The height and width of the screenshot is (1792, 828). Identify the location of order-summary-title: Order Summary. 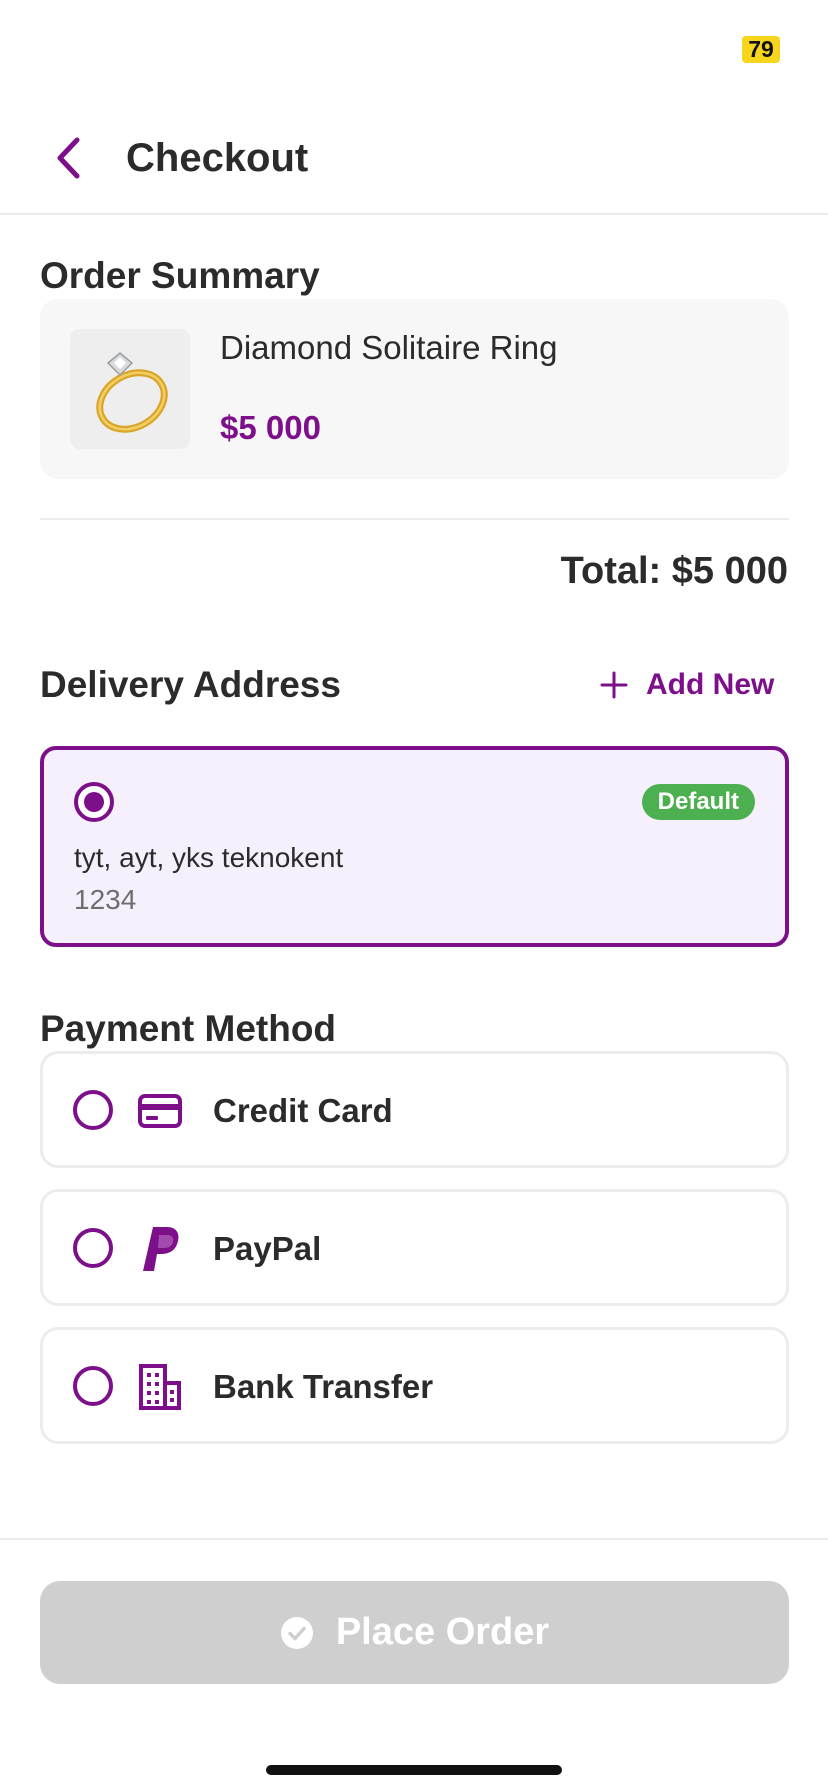
(180, 275).